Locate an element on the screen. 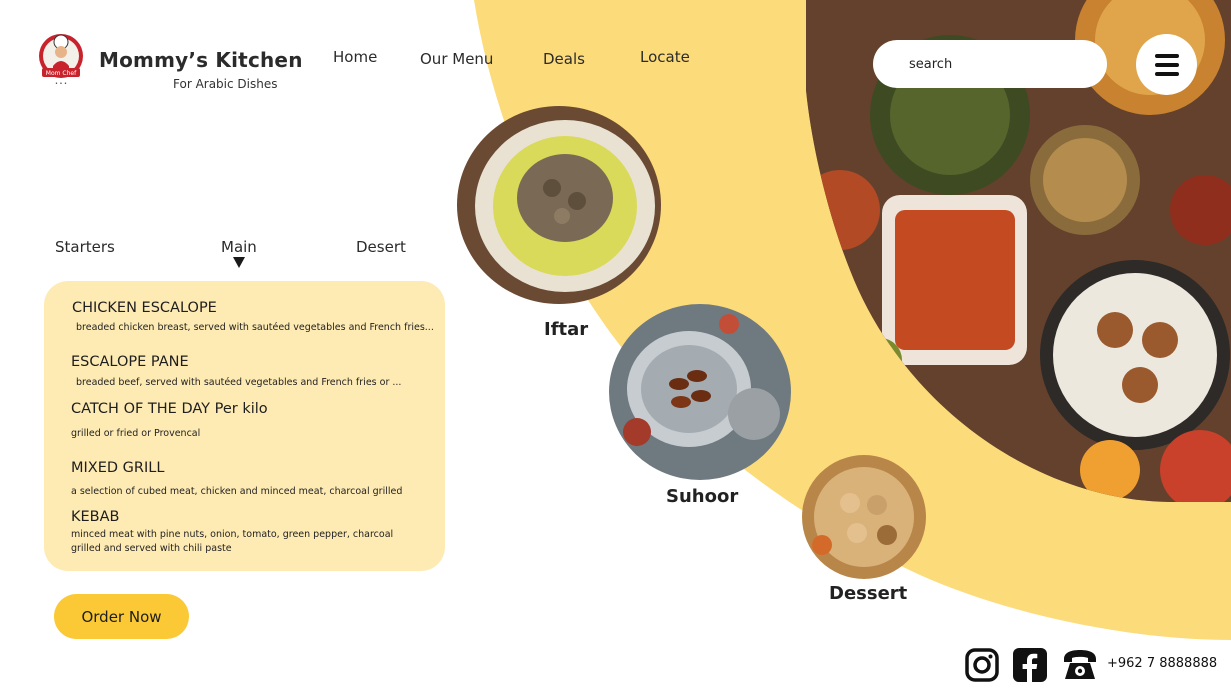 This screenshot has width=1231, height=692. category-label-suhoor: Suhoor is located at coordinates (702, 496).